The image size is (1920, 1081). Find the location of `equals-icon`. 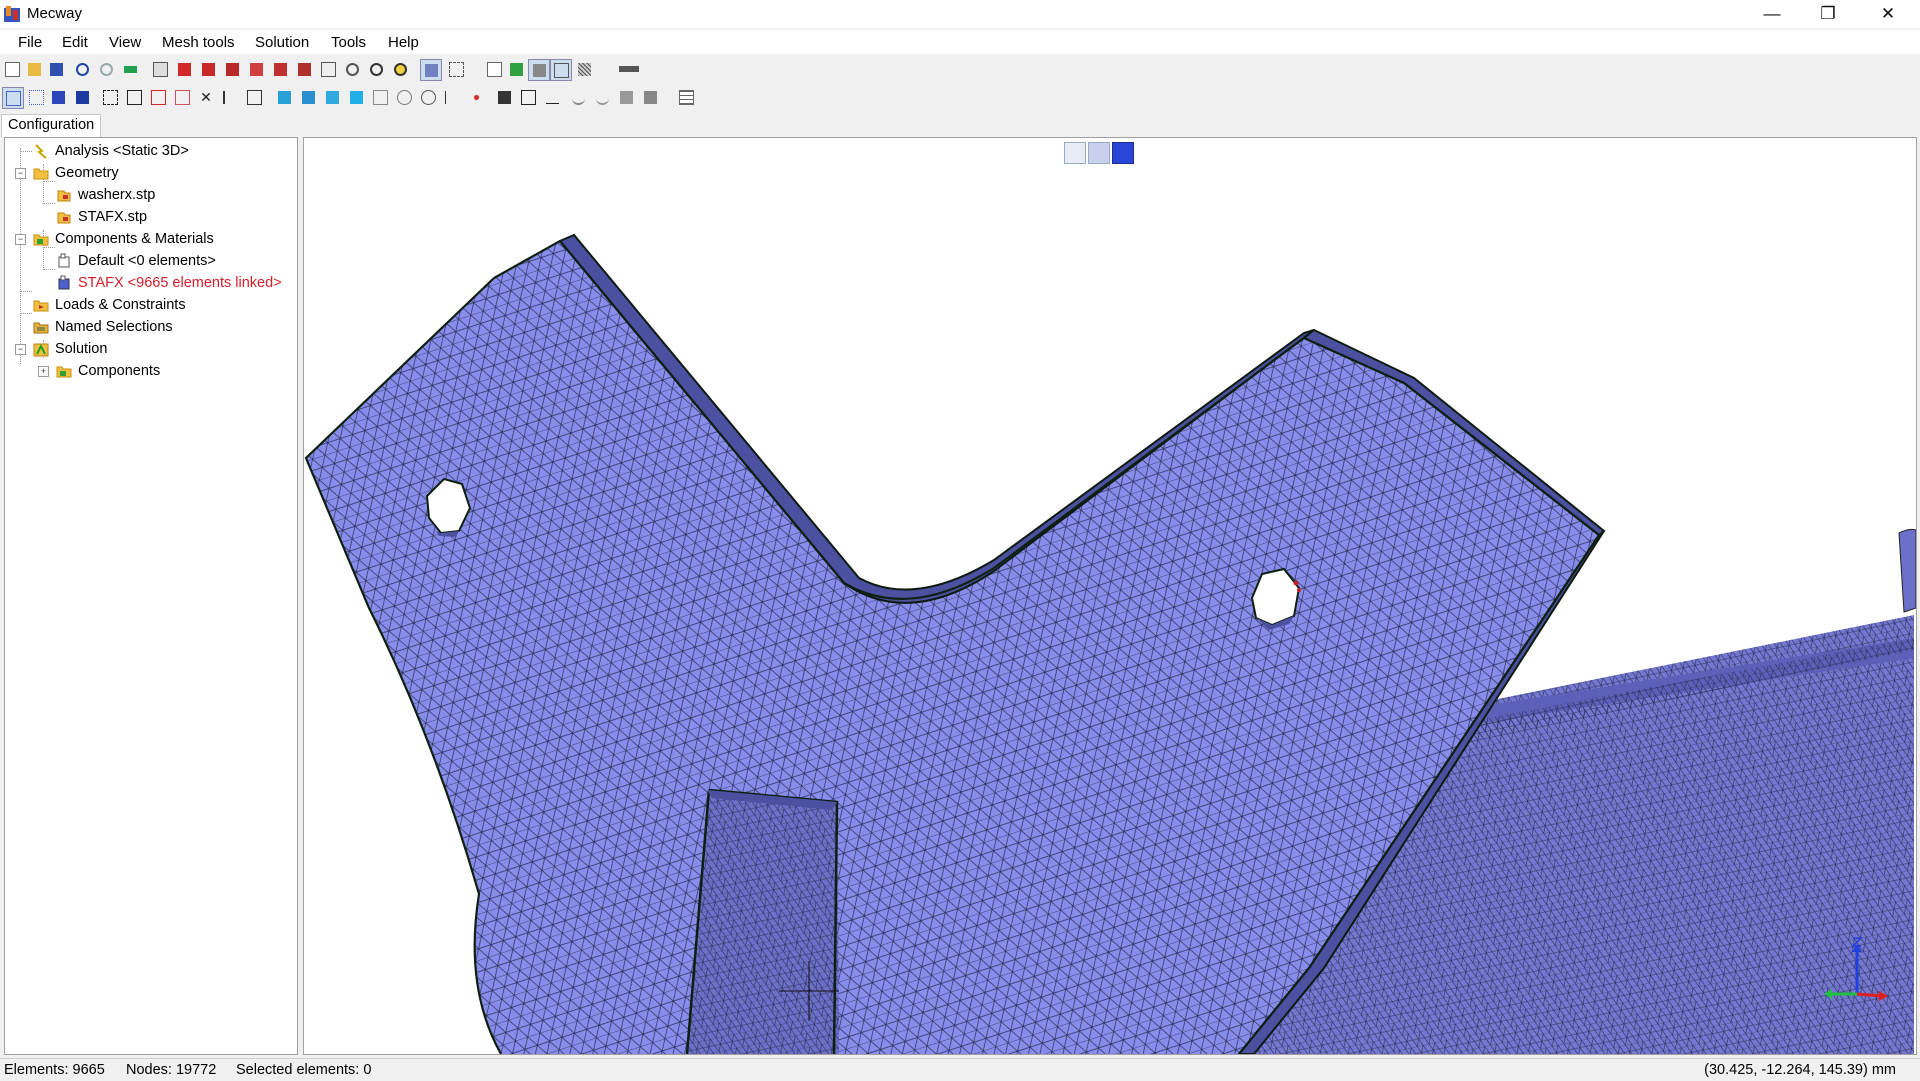

equals-icon is located at coordinates (130, 69).